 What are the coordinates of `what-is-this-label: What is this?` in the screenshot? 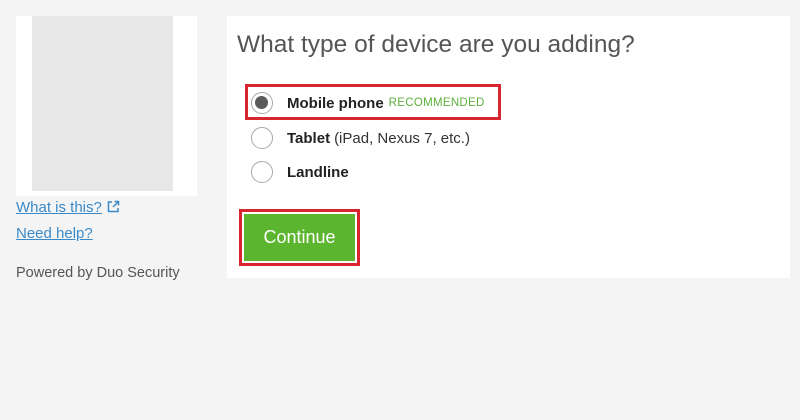 It's located at (59, 207).